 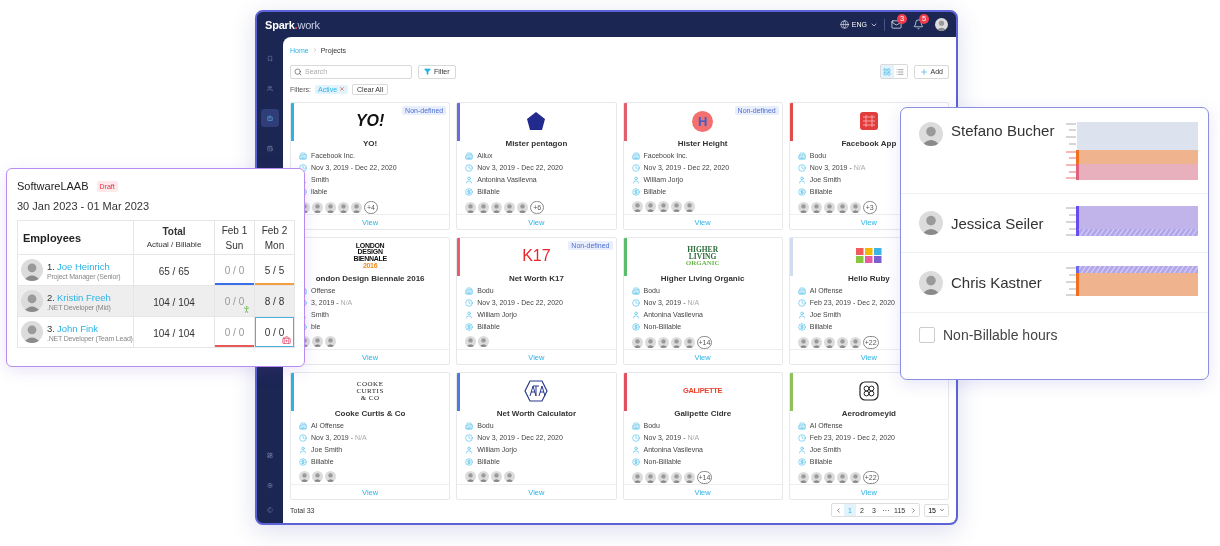 I want to click on grid-view-button, so click(x=887, y=71).